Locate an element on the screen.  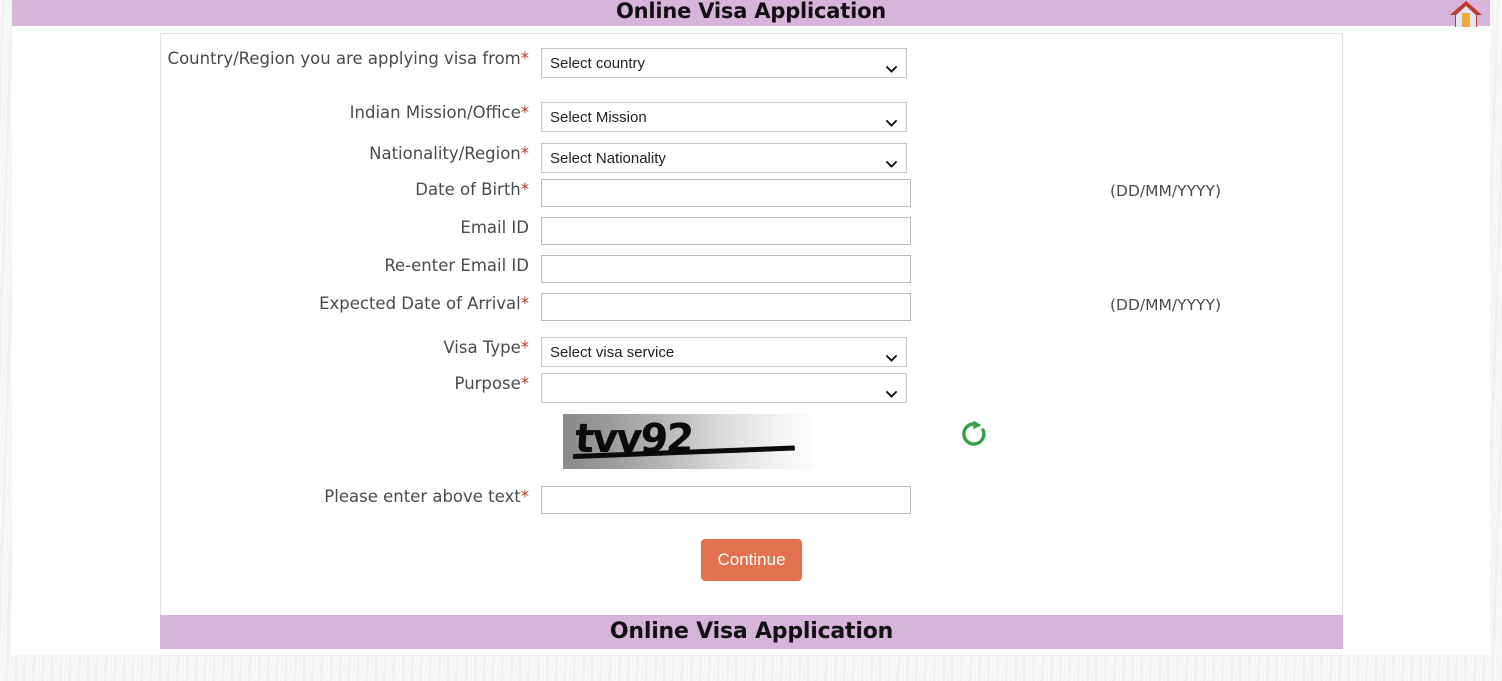
field-label-text: Purpose is located at coordinates (487, 383).